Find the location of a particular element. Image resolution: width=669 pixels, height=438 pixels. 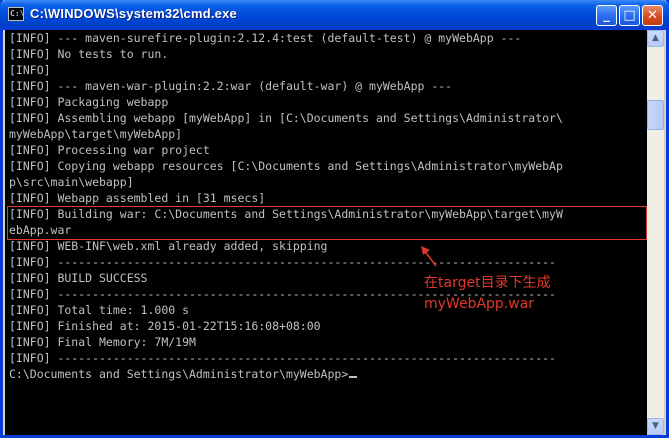

annotation-line: 在target目录下生成 is located at coordinates (487, 283).